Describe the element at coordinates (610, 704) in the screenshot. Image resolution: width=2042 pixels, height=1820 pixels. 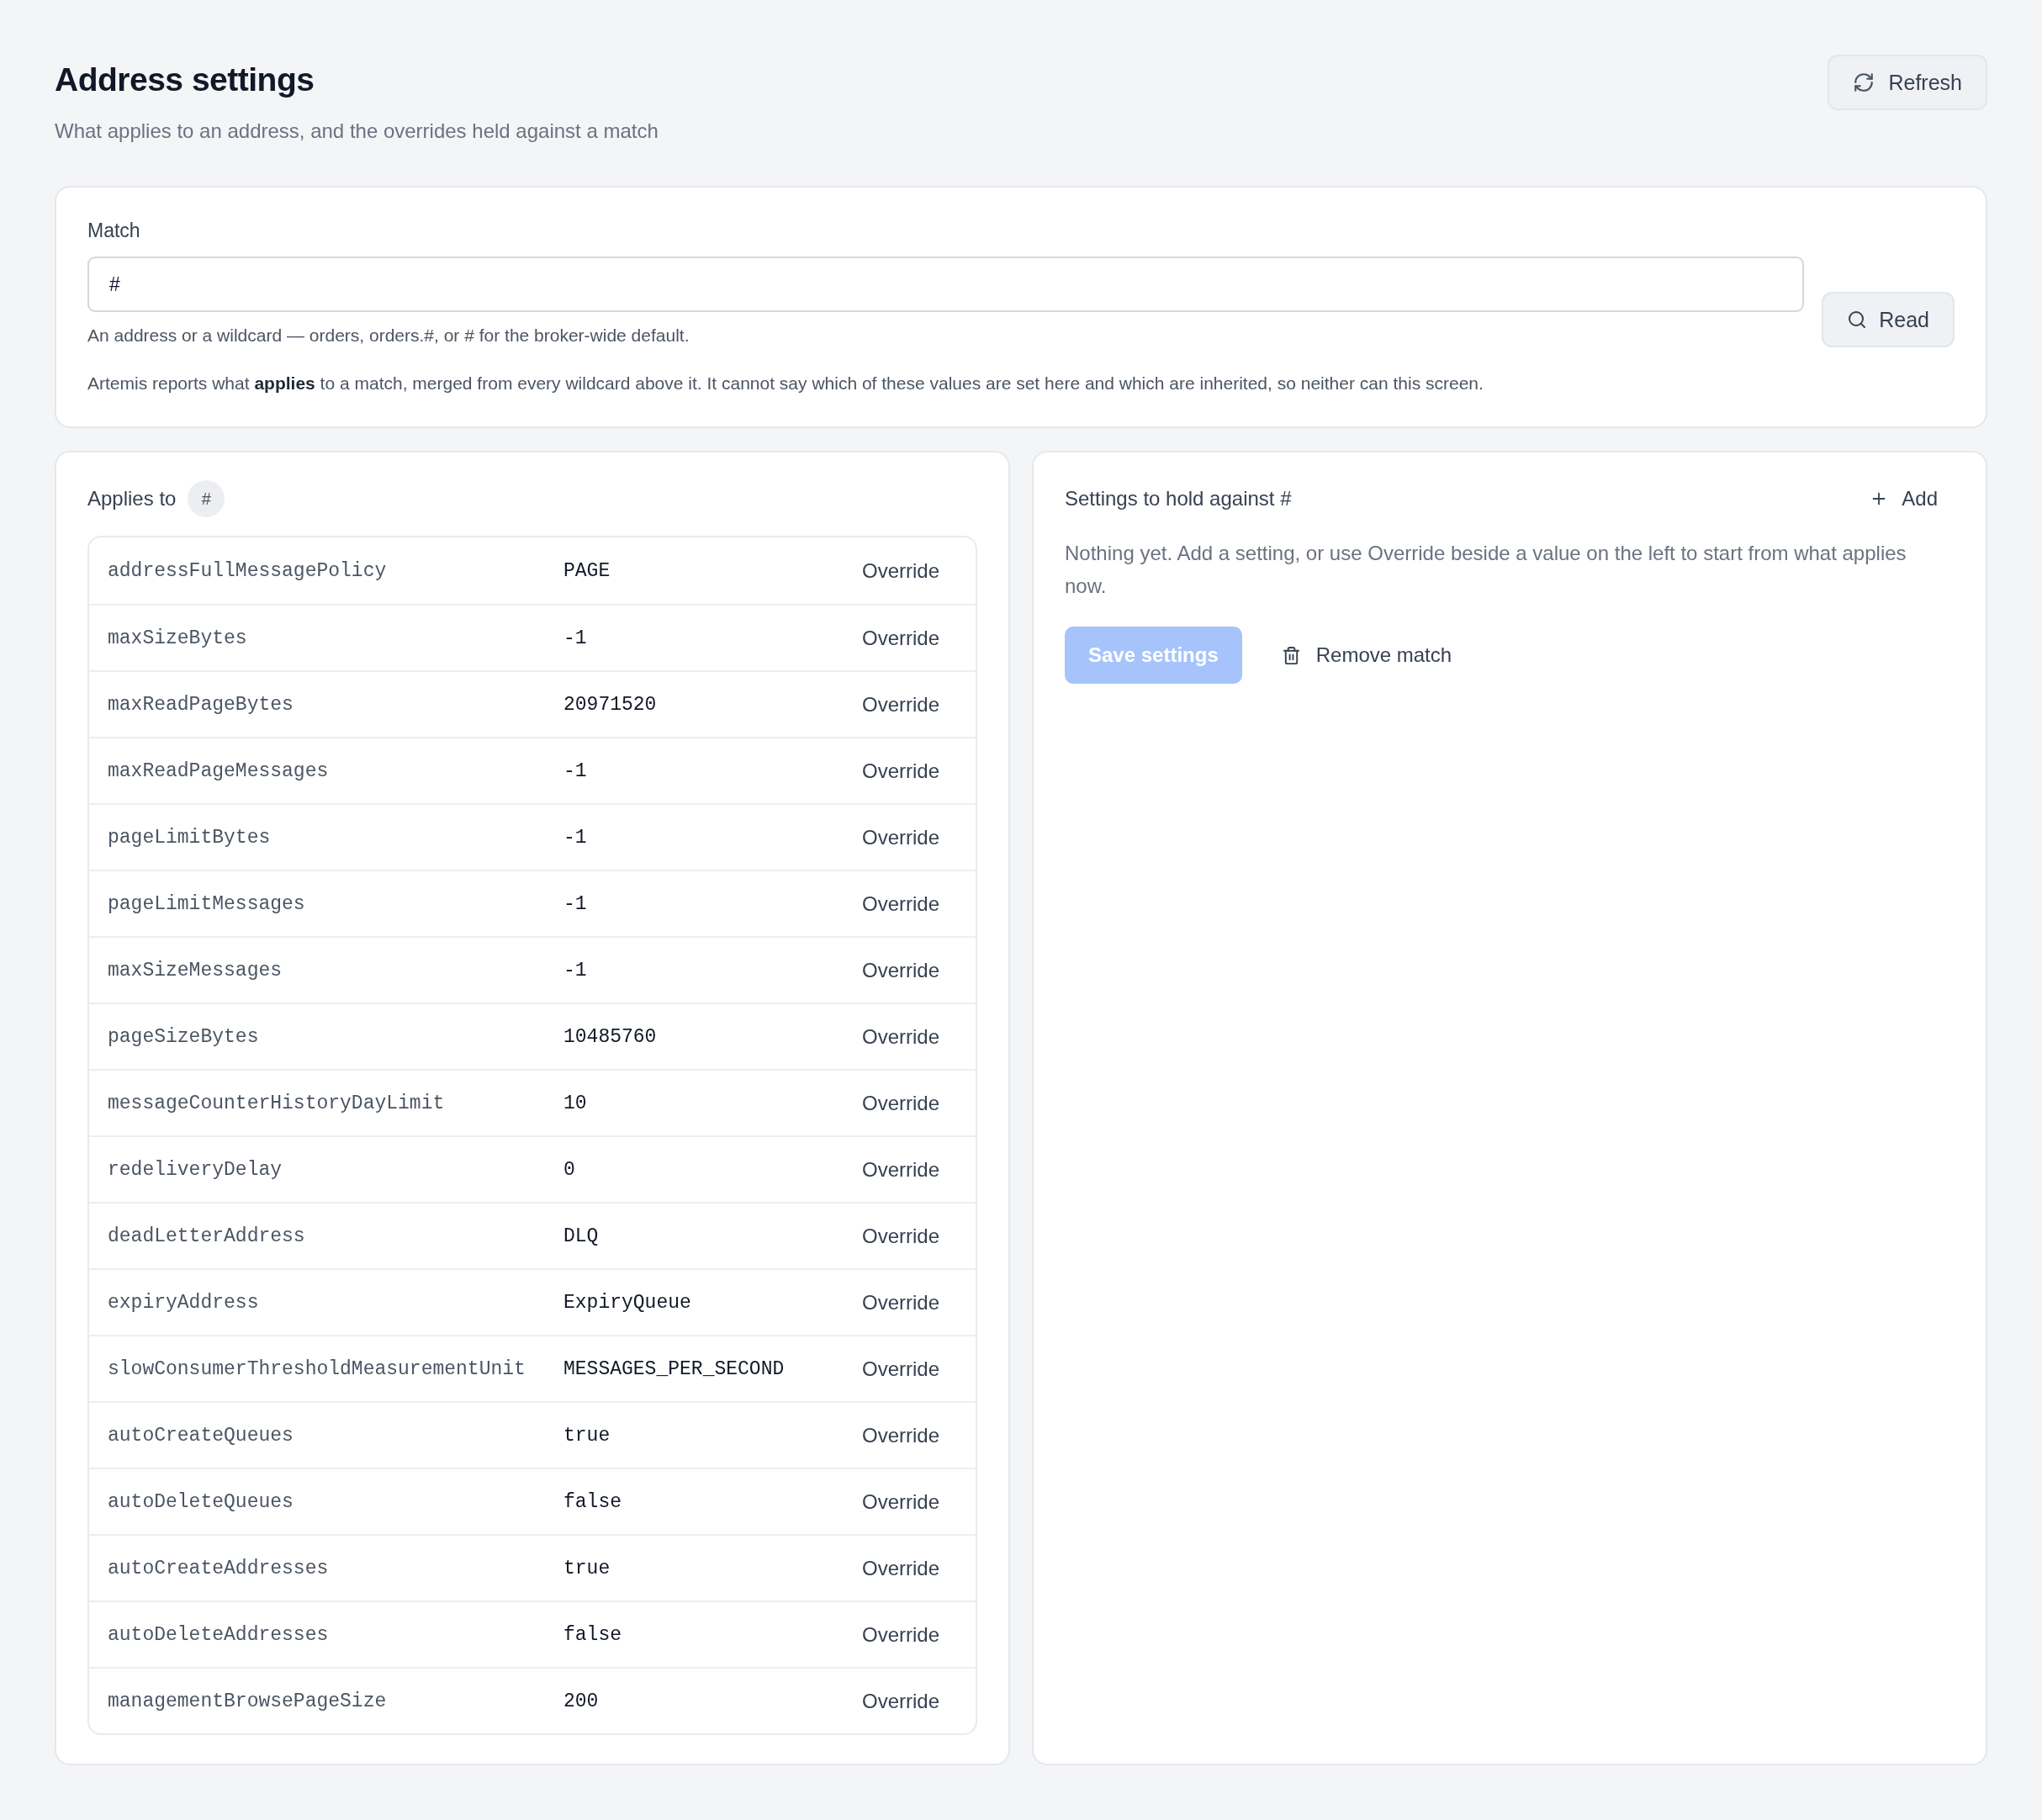
I see `setting-value: 20971520` at that location.